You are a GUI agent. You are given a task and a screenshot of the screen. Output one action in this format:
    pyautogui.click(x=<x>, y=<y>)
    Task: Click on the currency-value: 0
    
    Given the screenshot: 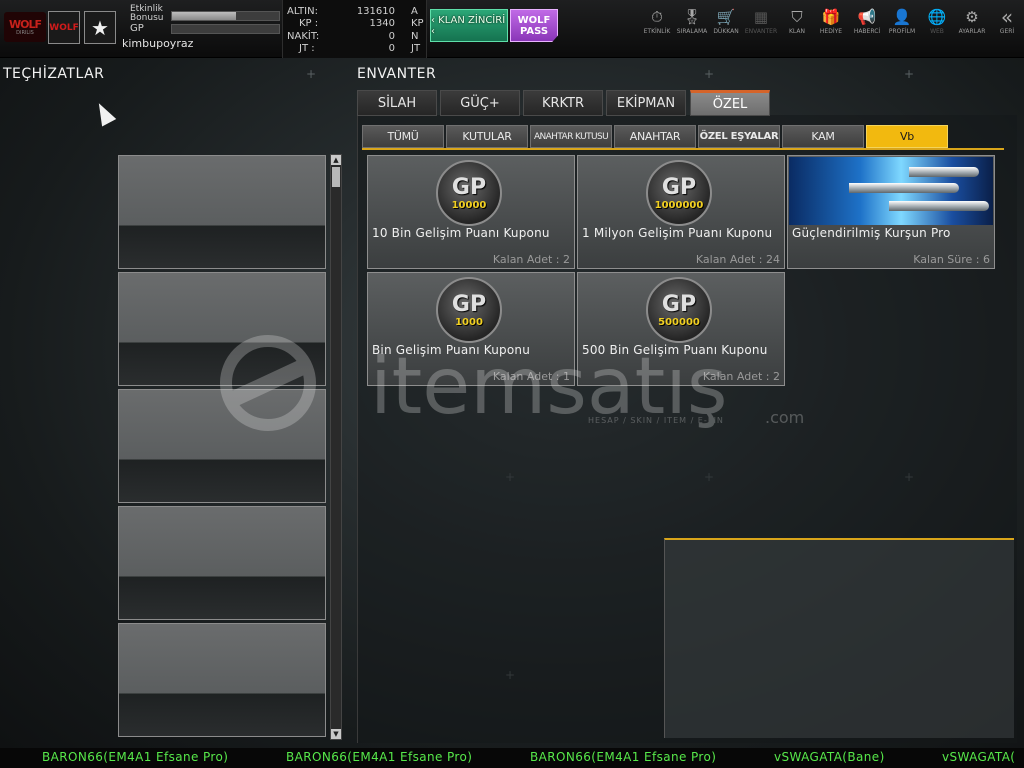 What is the action you would take?
    pyautogui.click(x=391, y=48)
    